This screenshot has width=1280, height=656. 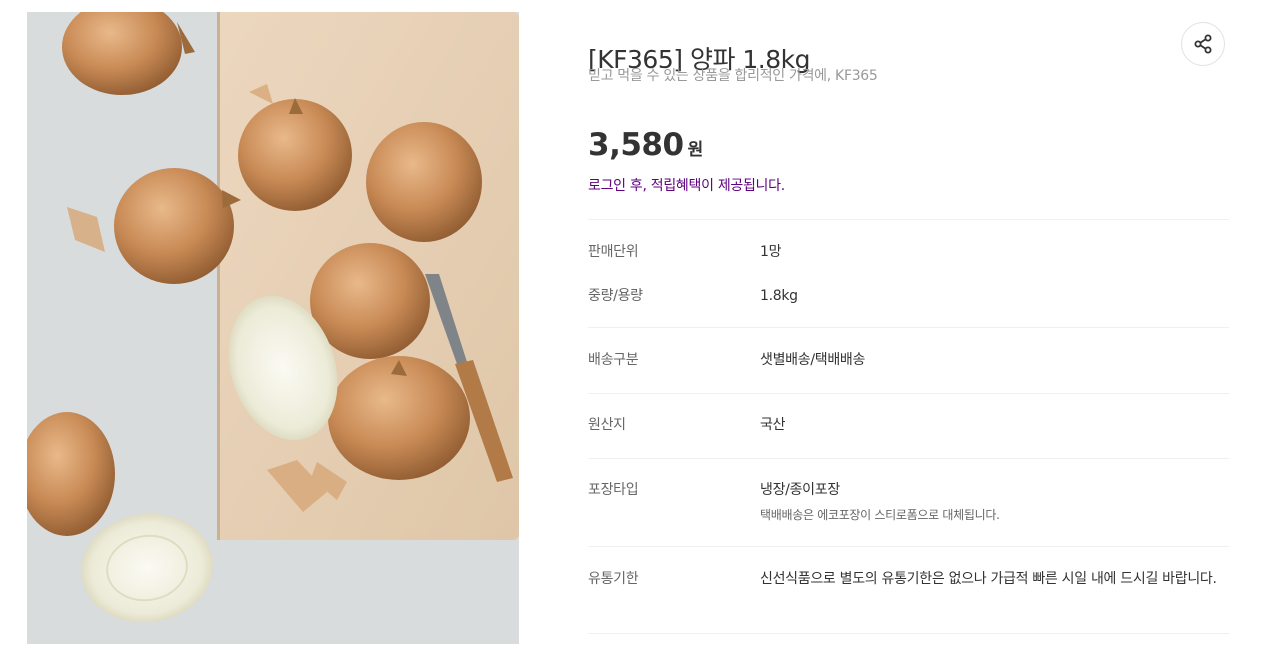 I want to click on detail-label: 원산지, so click(x=607, y=425).